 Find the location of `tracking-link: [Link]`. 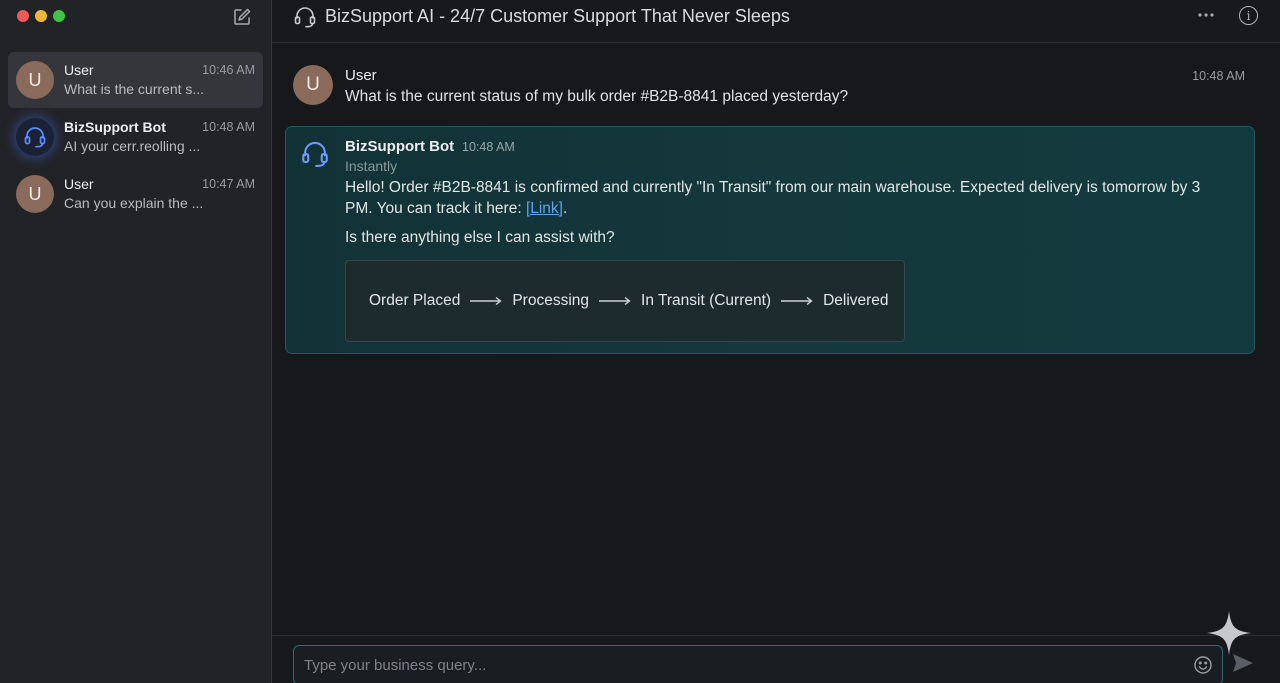

tracking-link: [Link] is located at coordinates (544, 208).